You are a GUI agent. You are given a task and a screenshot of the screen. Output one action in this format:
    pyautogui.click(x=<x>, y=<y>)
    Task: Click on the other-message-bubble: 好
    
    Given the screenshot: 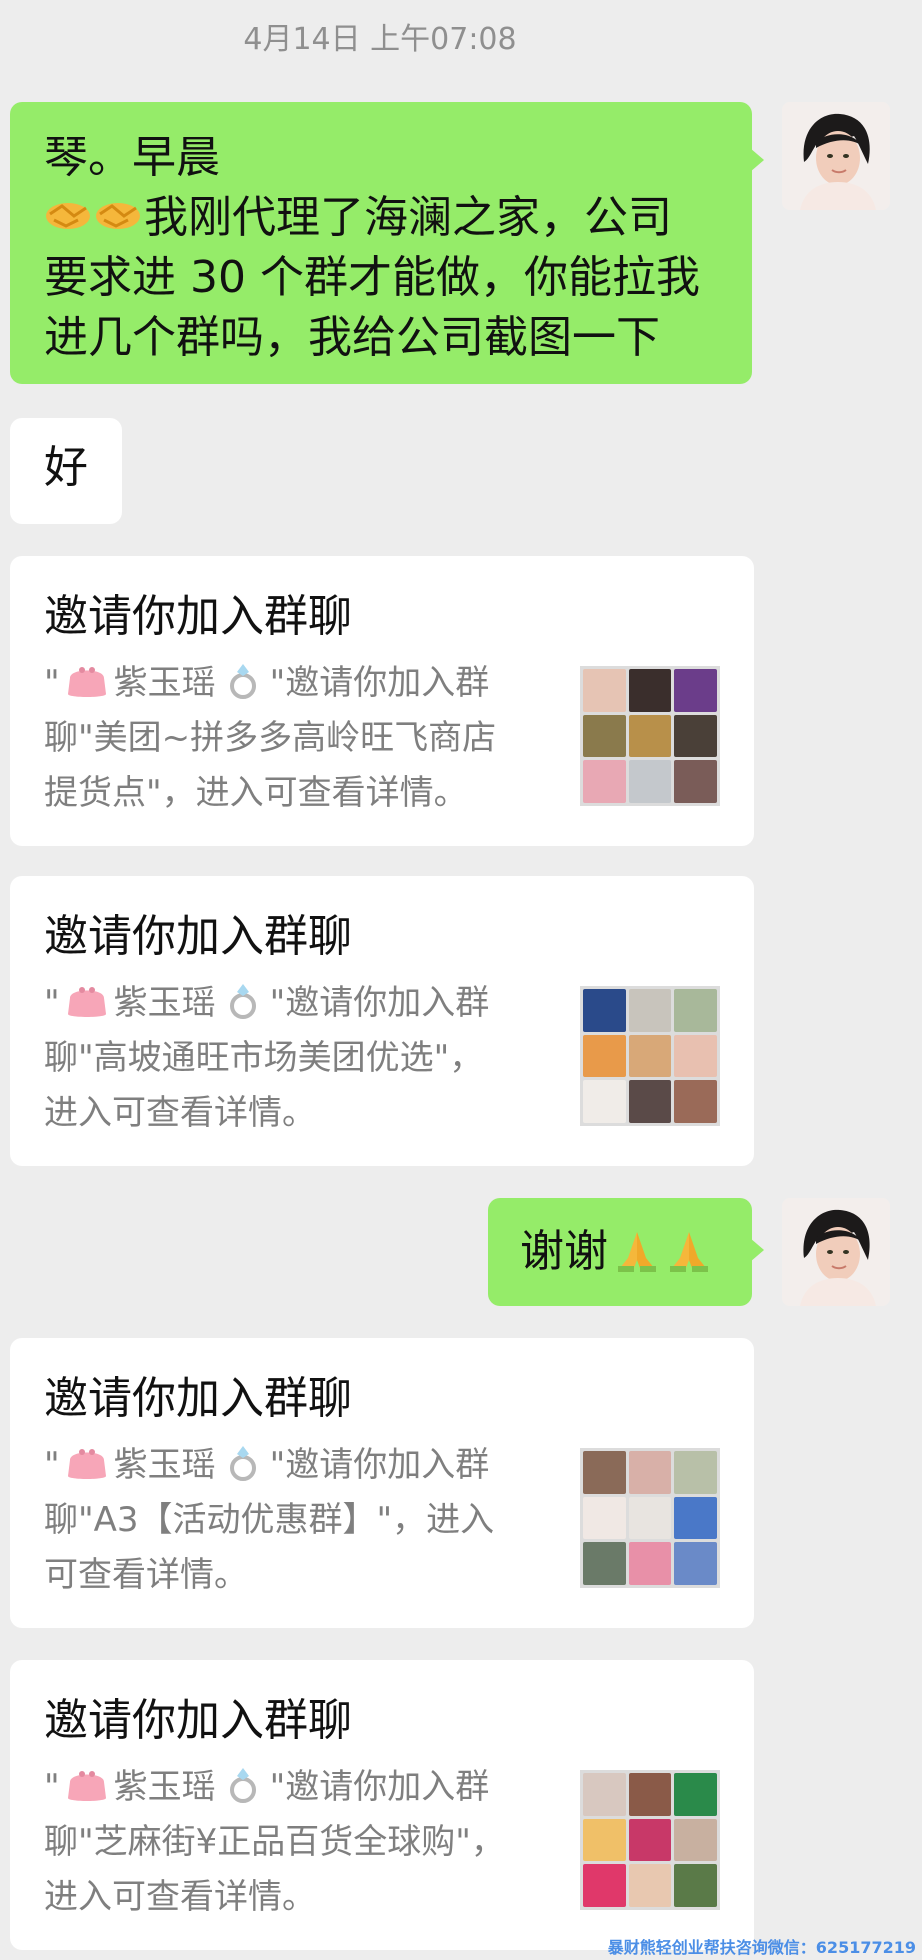 What is the action you would take?
    pyautogui.click(x=66, y=471)
    